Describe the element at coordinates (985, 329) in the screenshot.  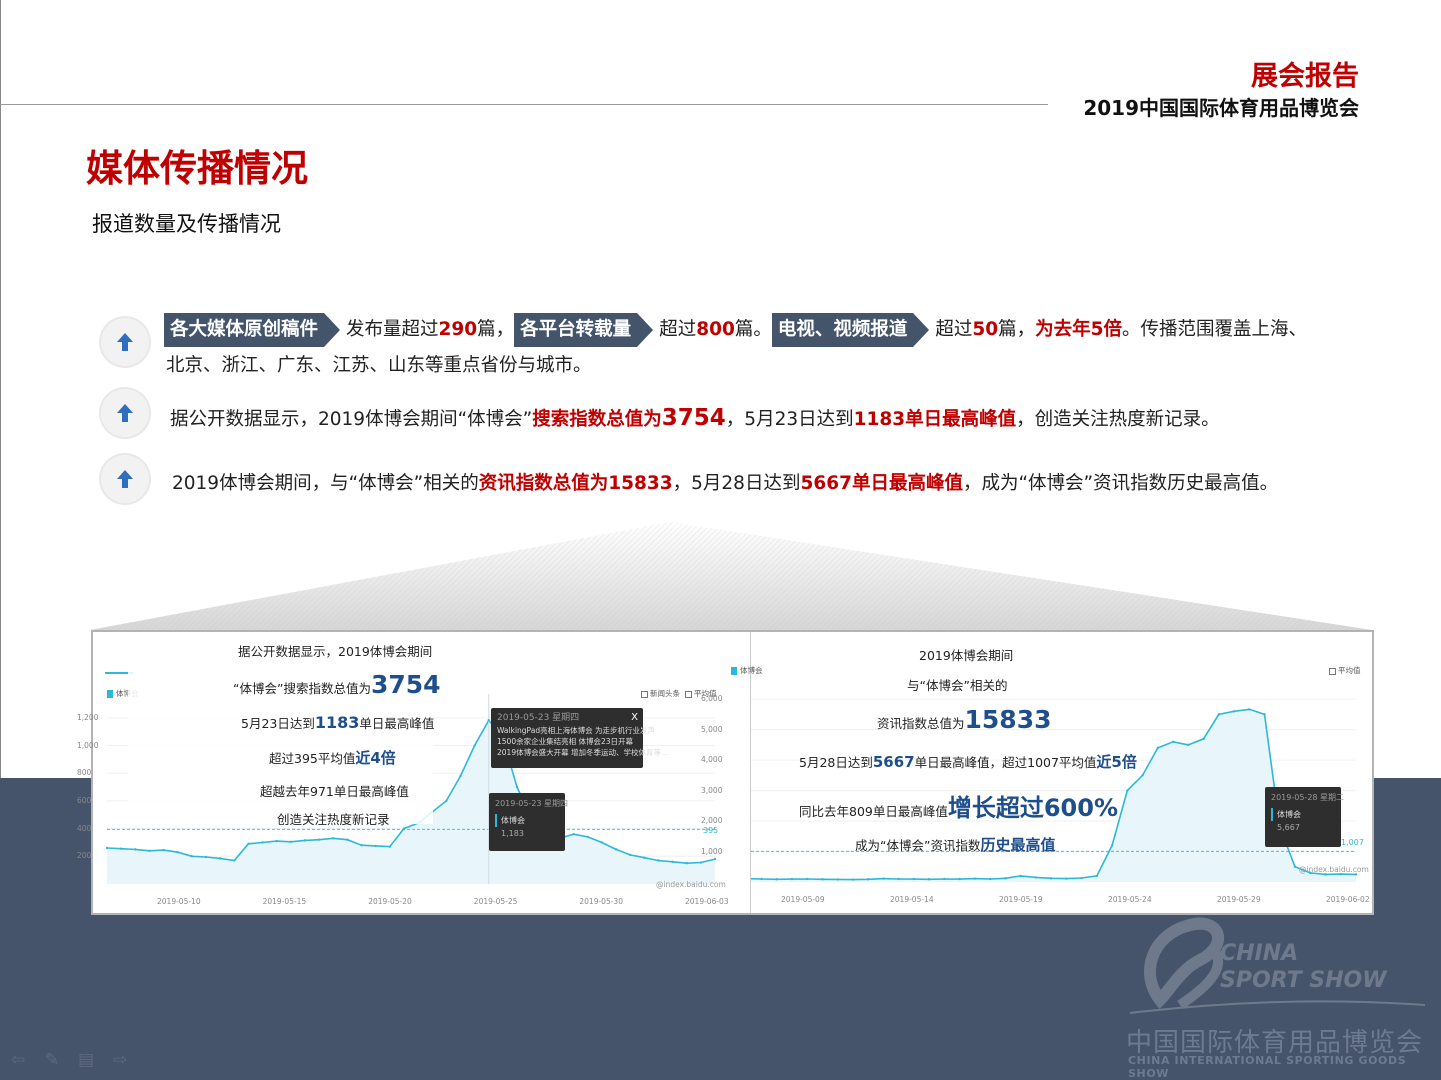
I see `value-50: 50` at that location.